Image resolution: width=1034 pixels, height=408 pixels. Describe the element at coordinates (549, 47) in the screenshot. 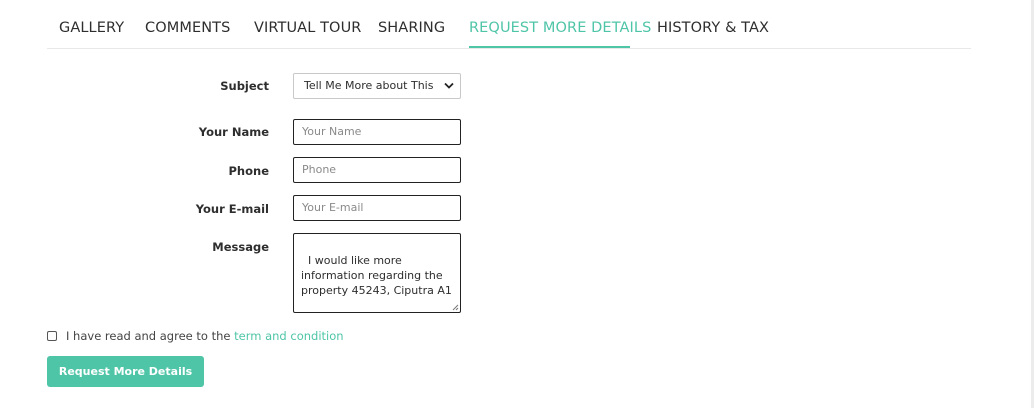

I see `active-tab-indicator` at that location.